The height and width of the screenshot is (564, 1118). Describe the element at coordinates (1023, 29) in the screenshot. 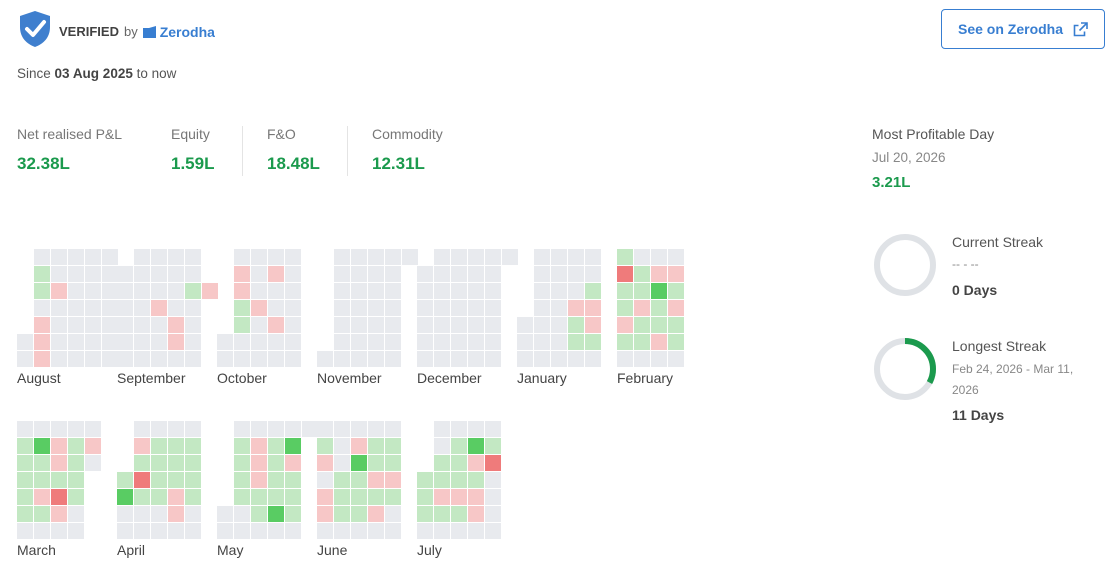

I see `see-on-zerodha-button: See on Zerodha` at that location.